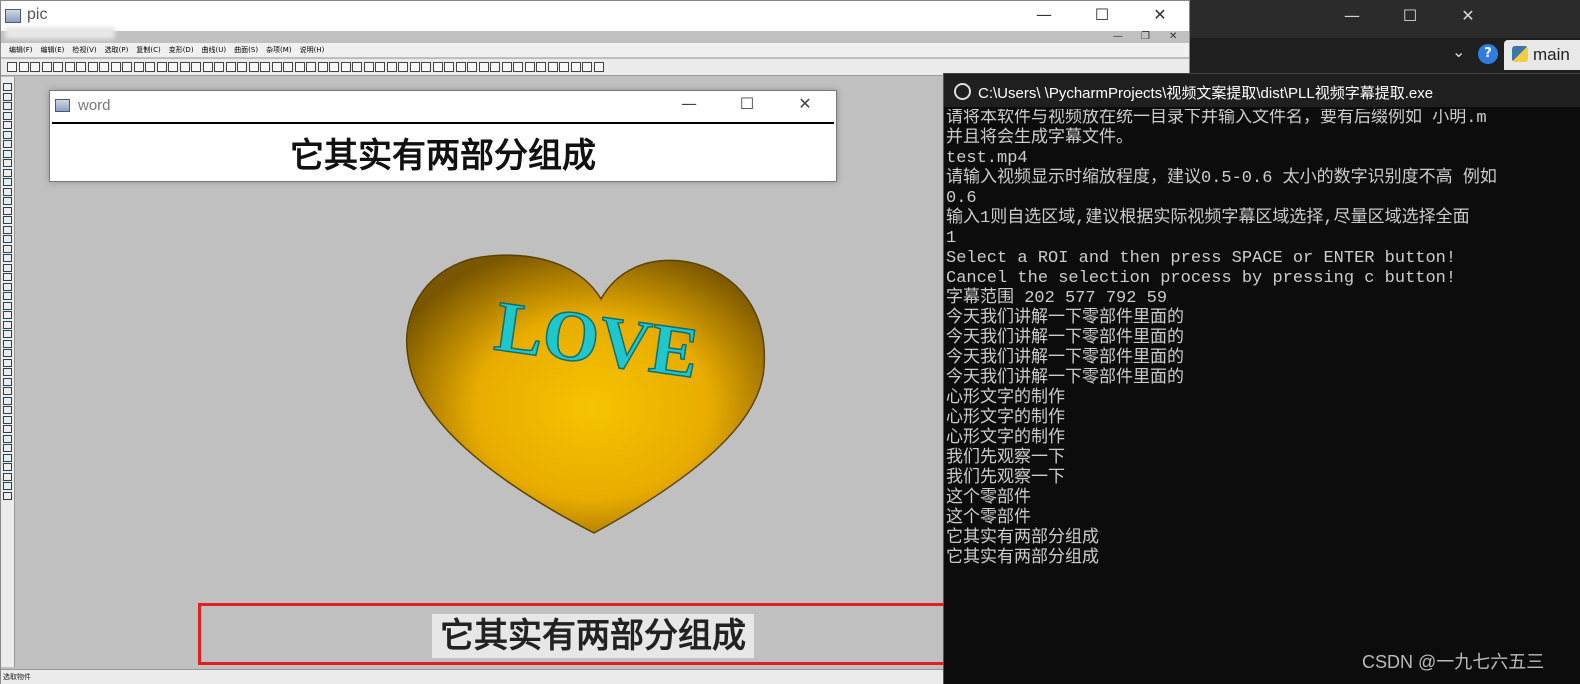  I want to click on menu-item-help: 说明(H), so click(312, 49).